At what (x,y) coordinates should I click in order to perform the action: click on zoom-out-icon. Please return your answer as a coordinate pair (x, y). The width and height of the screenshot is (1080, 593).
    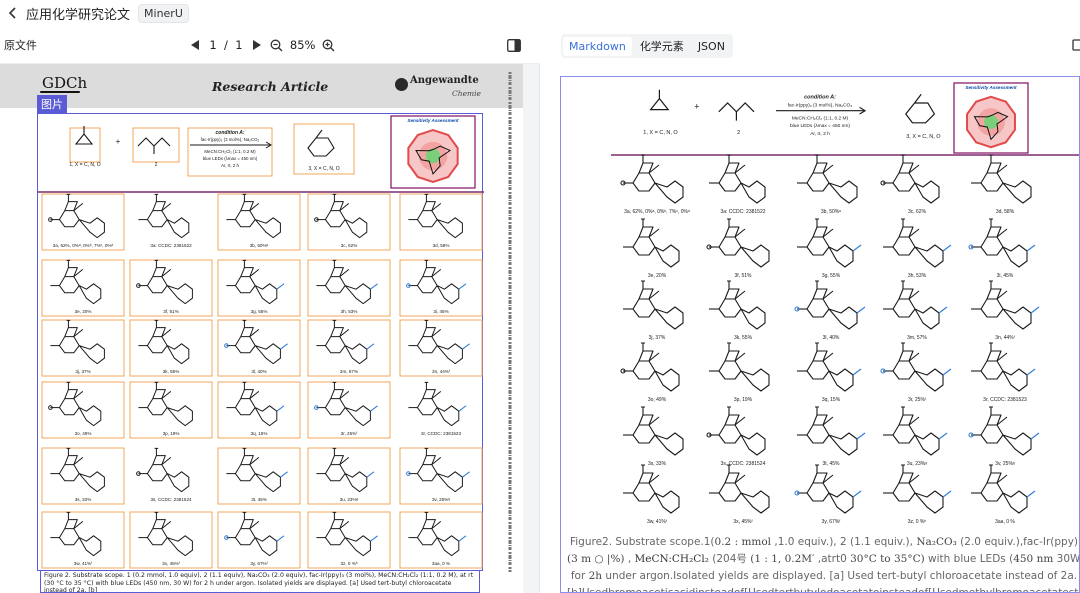
    Looking at the image, I should click on (276, 45).